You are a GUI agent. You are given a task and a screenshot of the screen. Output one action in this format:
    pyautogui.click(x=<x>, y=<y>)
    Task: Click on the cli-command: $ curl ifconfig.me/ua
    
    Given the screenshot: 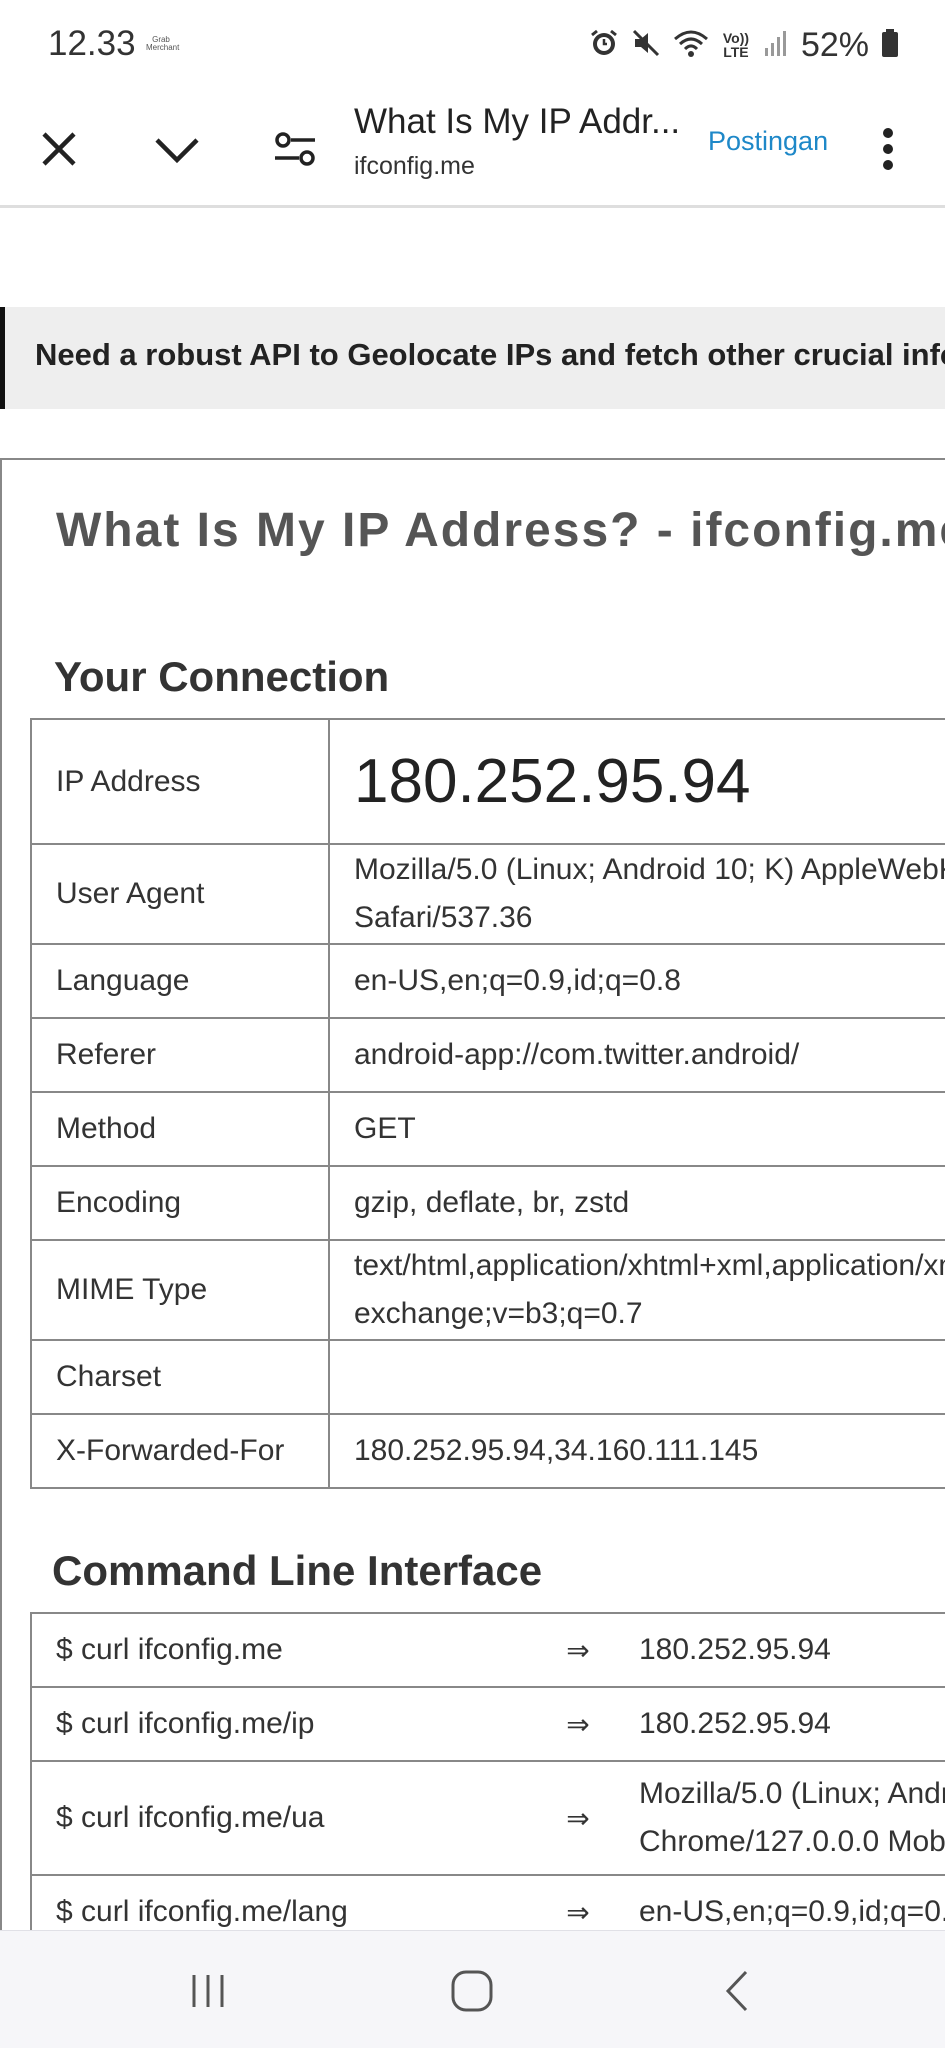 What is the action you would take?
    pyautogui.click(x=285, y=1818)
    